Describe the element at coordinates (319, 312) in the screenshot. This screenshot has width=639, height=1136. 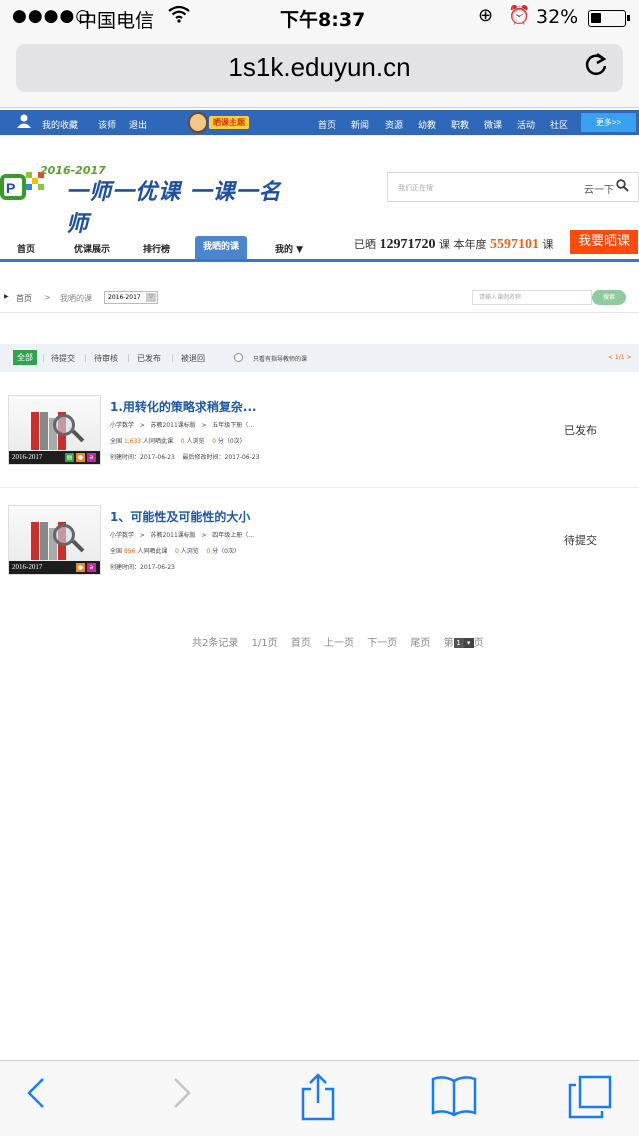
I see `divider` at that location.